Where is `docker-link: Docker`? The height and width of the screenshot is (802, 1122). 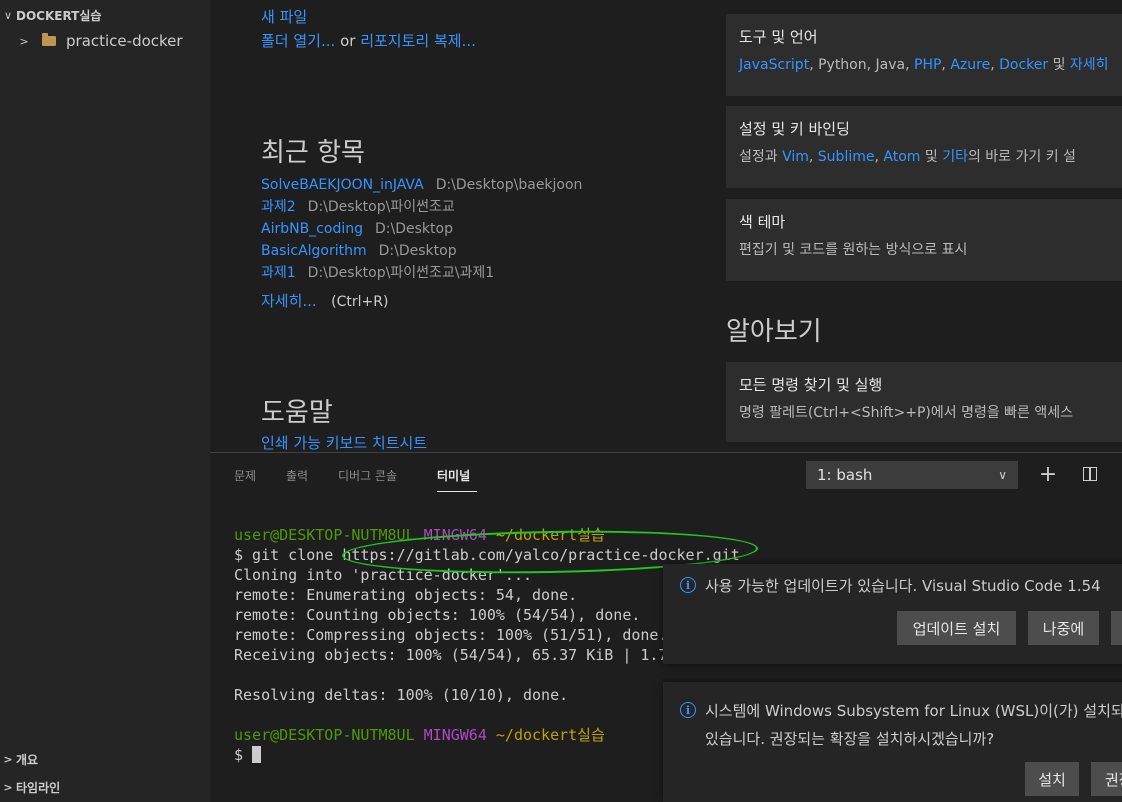
docker-link: Docker is located at coordinates (1023, 65).